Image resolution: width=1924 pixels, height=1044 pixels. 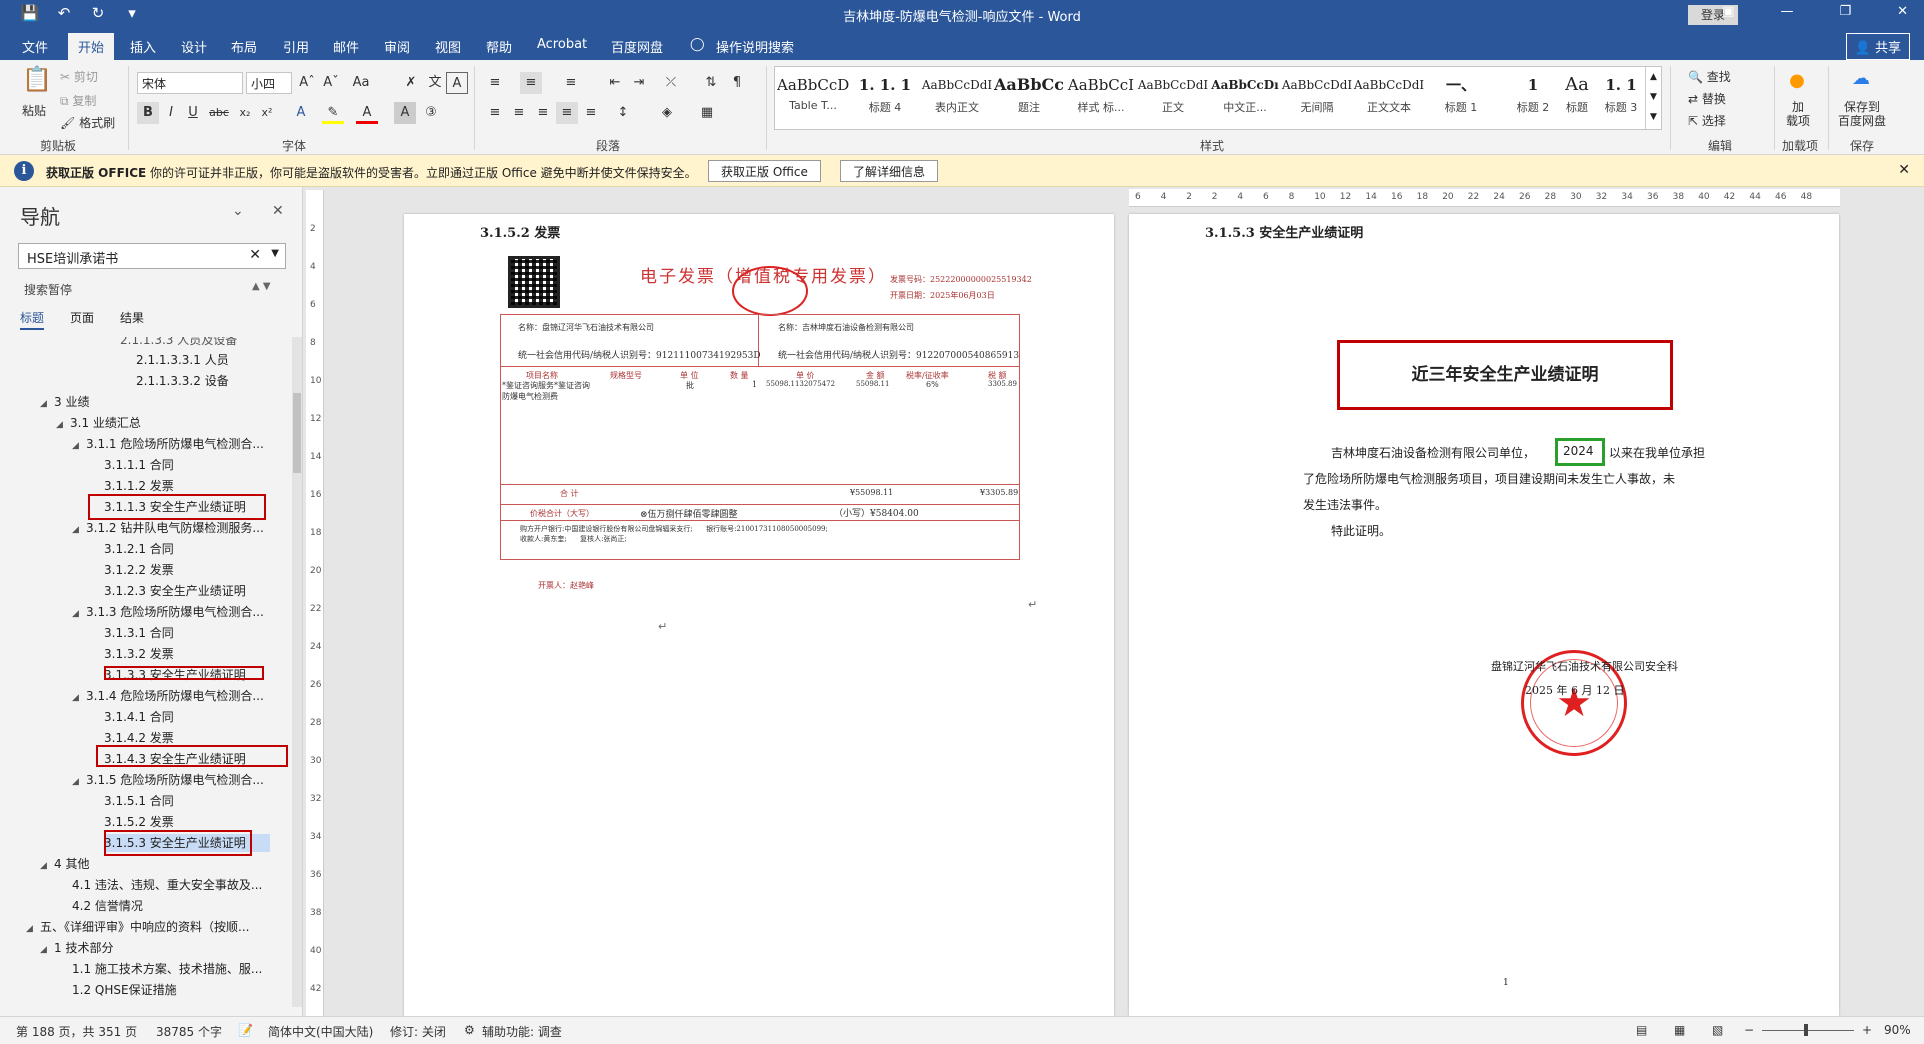 I want to click on tree-item: ◢ 3 业绩, so click(x=64, y=402).